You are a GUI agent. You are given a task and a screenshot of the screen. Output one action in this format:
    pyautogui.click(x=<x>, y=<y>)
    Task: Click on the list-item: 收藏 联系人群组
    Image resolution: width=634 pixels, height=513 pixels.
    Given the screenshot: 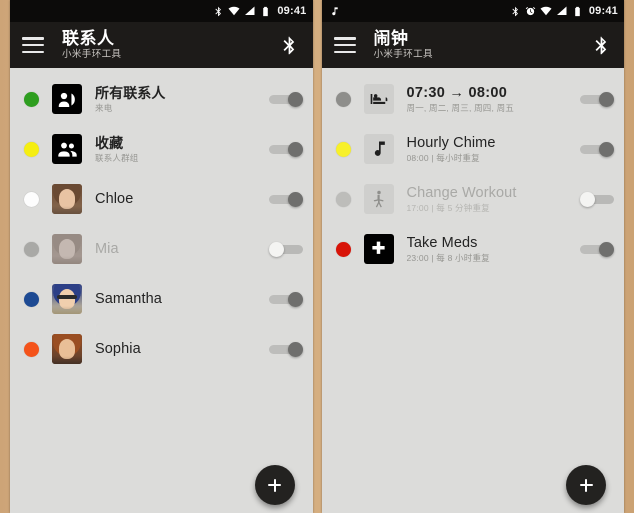 What is the action you would take?
    pyautogui.click(x=161, y=149)
    